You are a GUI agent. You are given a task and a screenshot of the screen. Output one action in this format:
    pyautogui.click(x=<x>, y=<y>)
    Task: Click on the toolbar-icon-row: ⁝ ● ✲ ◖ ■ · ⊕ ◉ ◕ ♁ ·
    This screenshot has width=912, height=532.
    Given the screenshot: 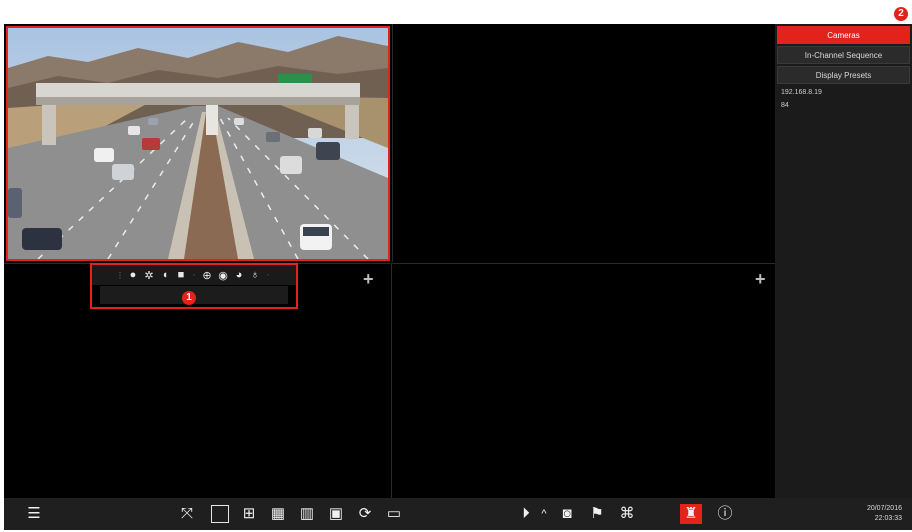 What is the action you would take?
    pyautogui.click(x=194, y=275)
    